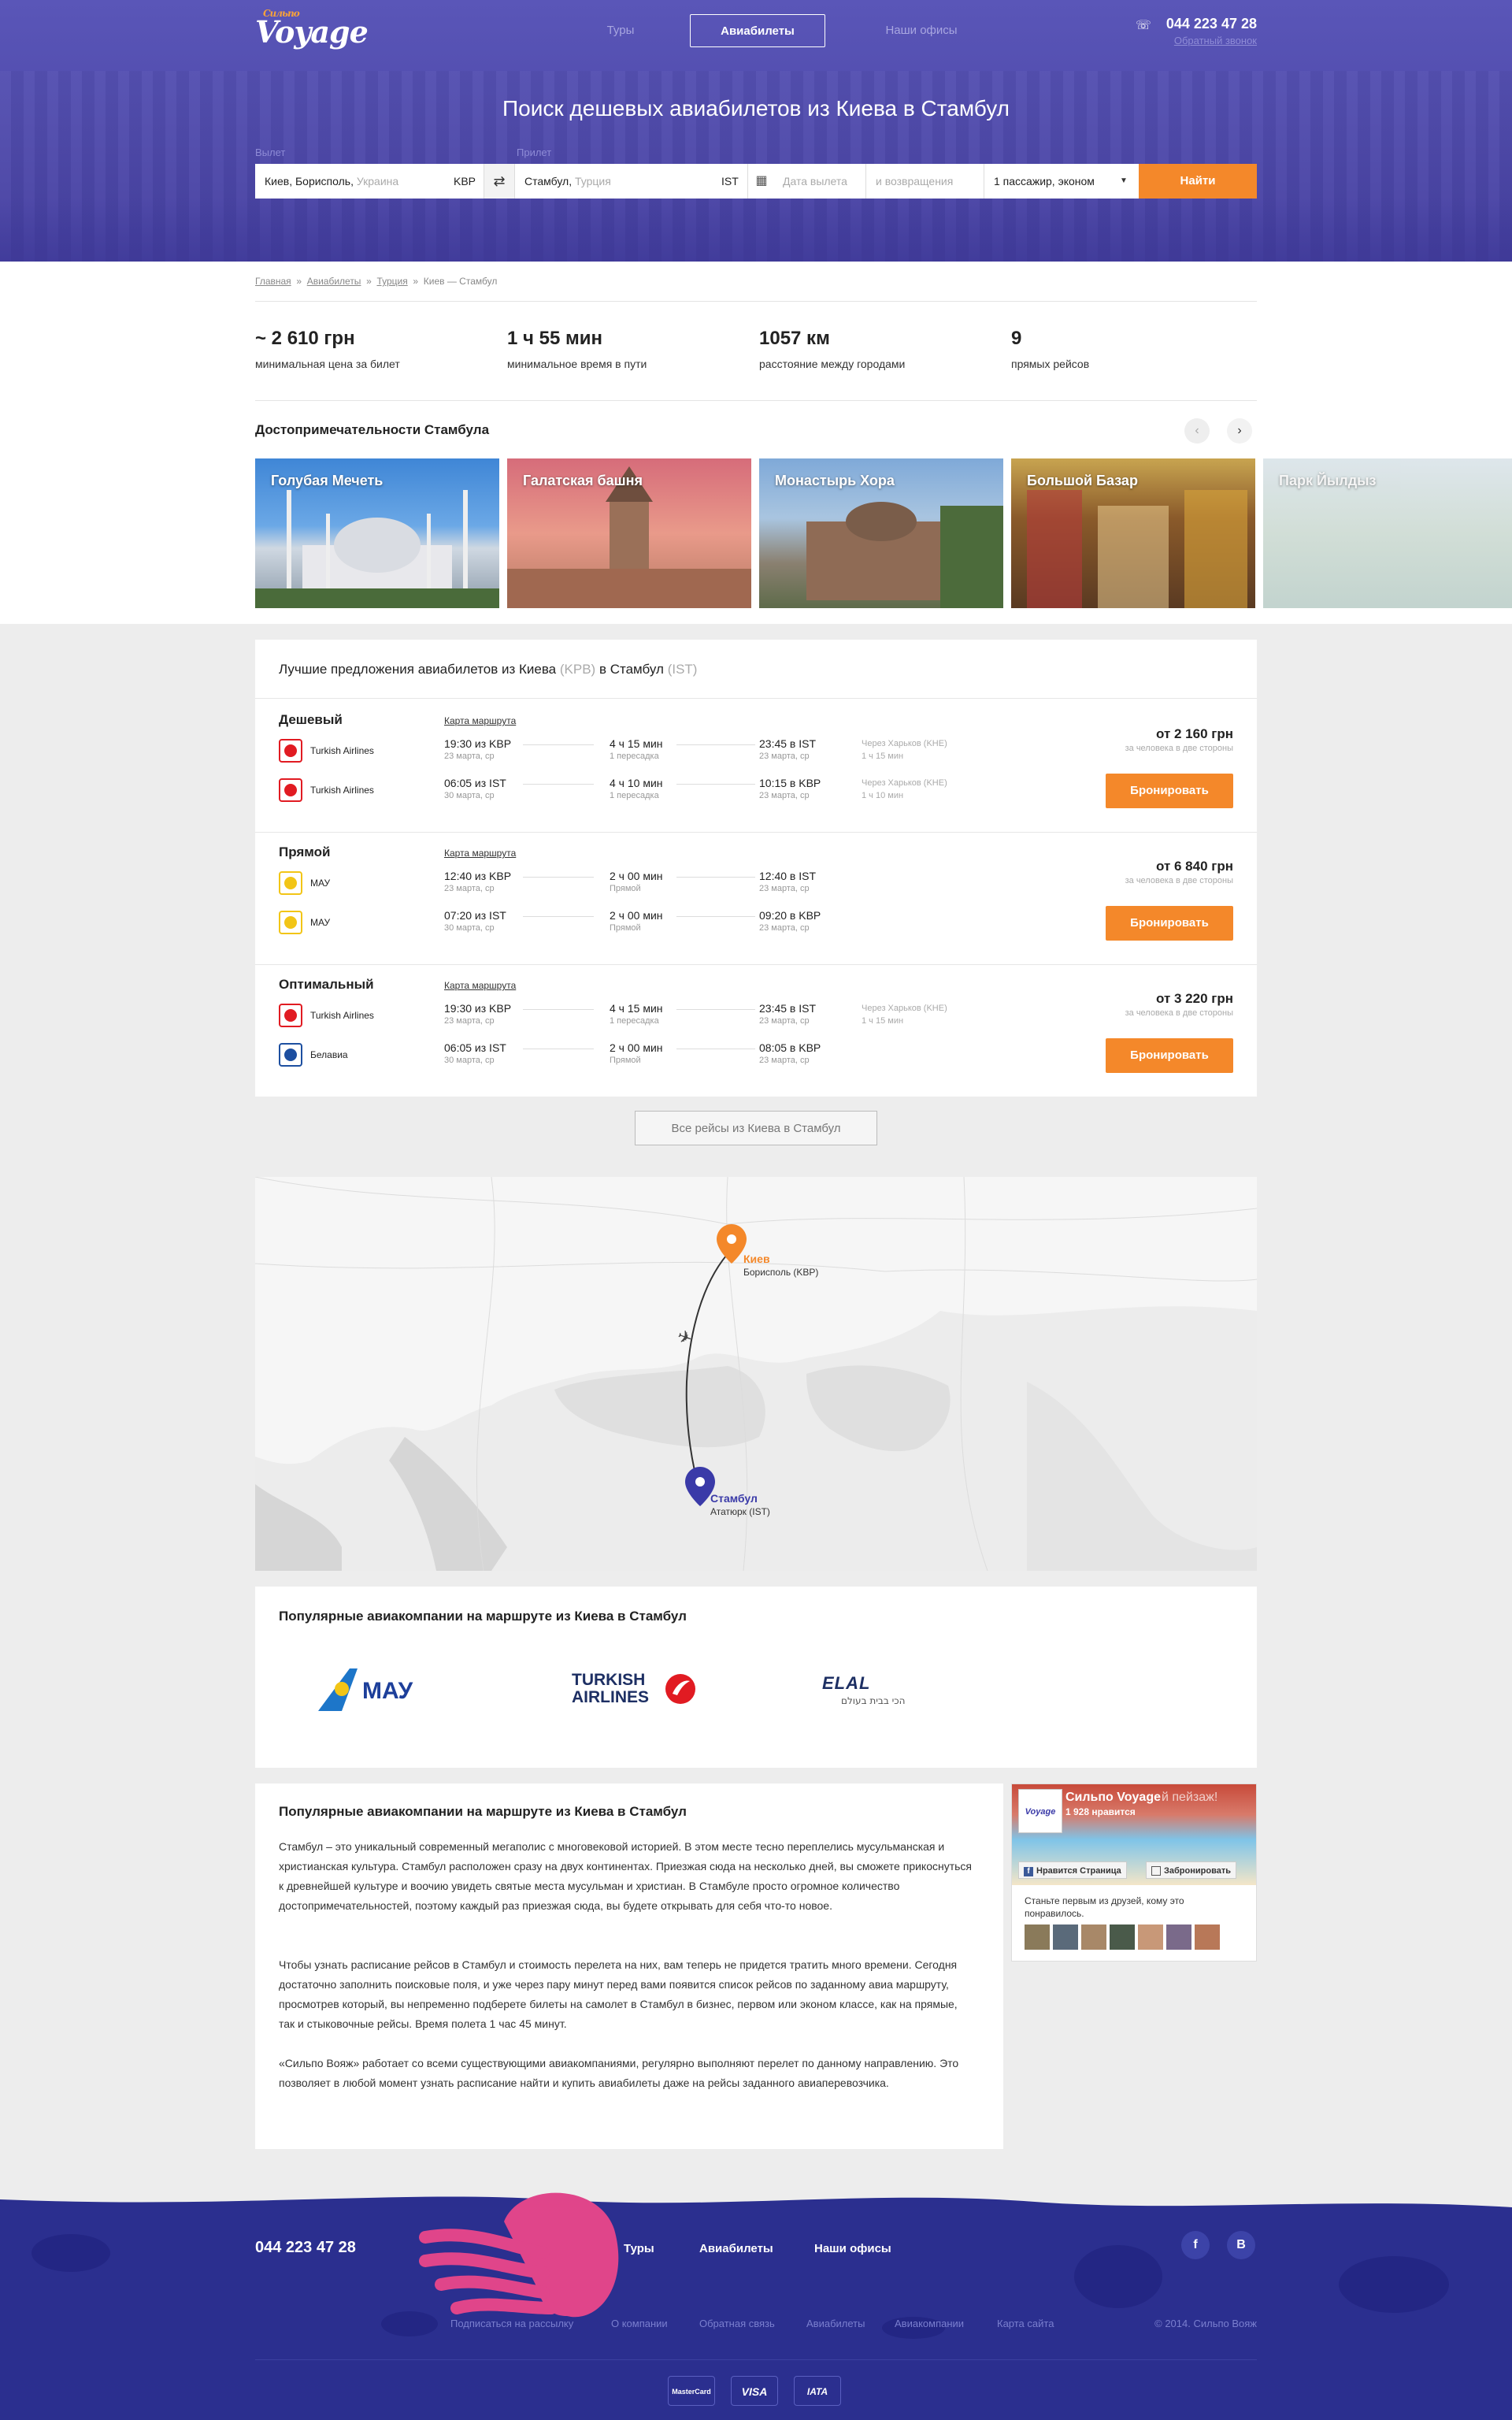 The height and width of the screenshot is (2420, 1512). Describe the element at coordinates (680, 1689) in the screenshot. I see `turkish-emblem-icon` at that location.